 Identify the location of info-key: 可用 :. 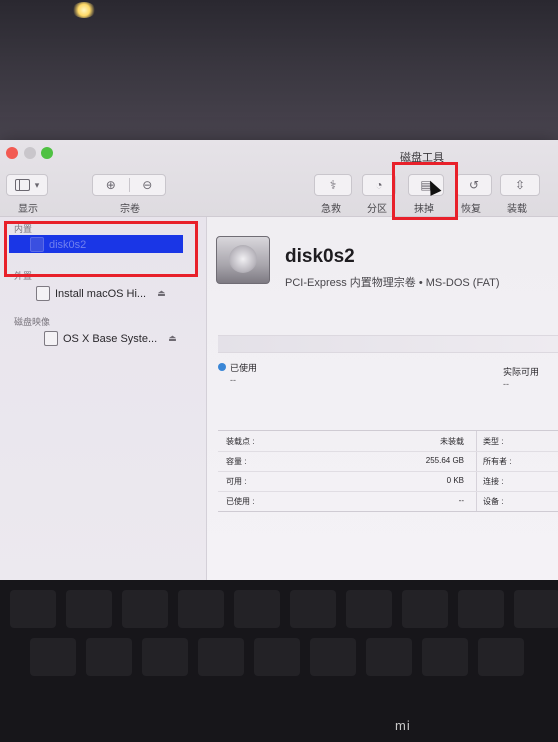
(236, 481).